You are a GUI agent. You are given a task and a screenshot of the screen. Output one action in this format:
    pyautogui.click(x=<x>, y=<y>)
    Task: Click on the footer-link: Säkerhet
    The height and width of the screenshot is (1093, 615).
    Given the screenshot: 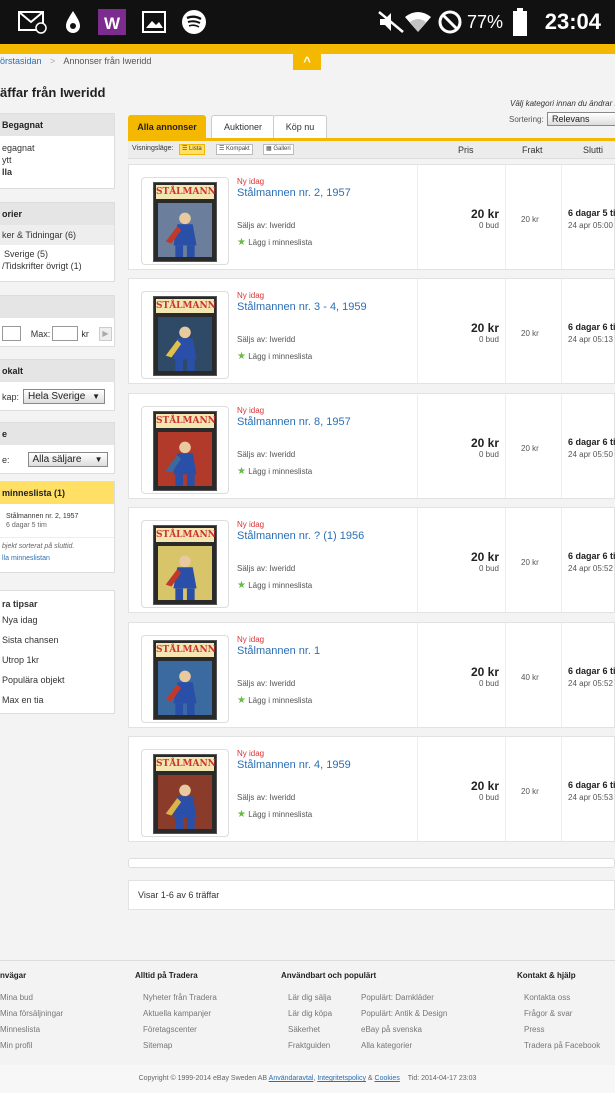 What is the action you would take?
    pyautogui.click(x=310, y=1030)
    